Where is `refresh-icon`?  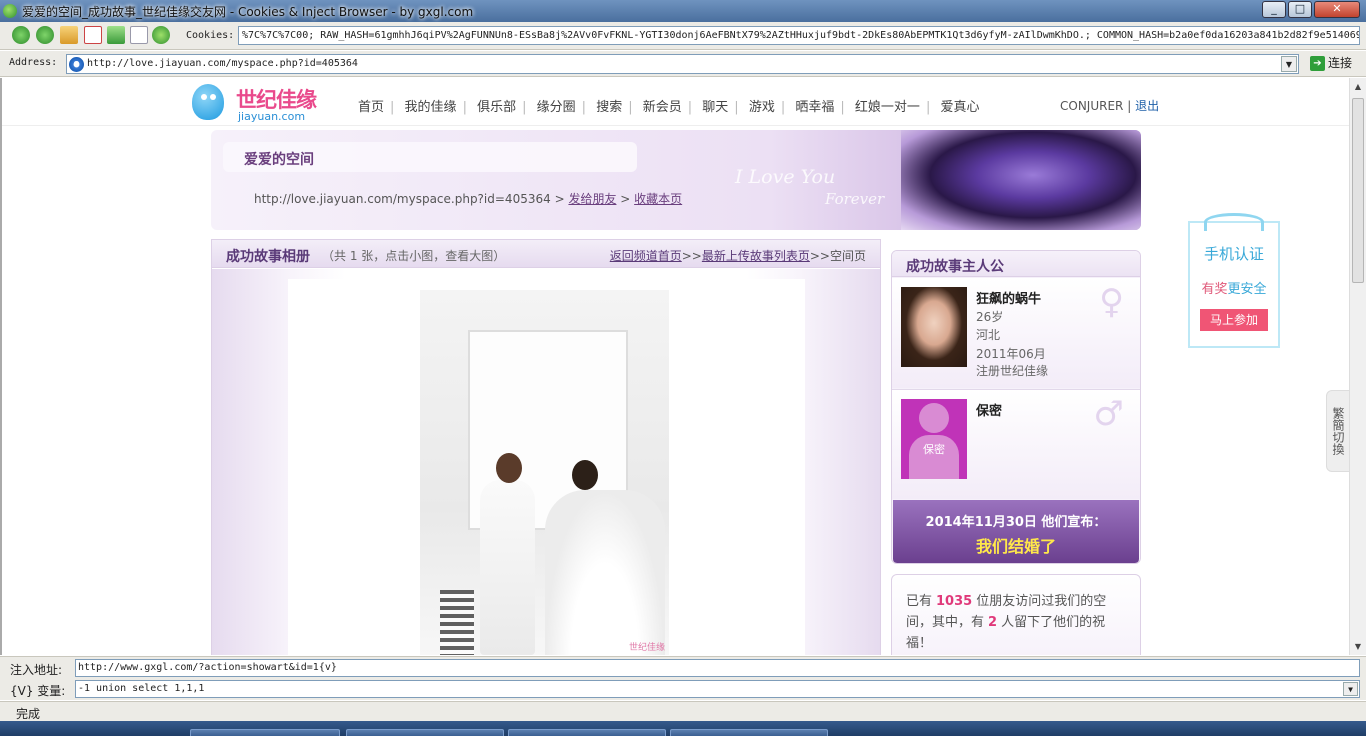 refresh-icon is located at coordinates (116, 35).